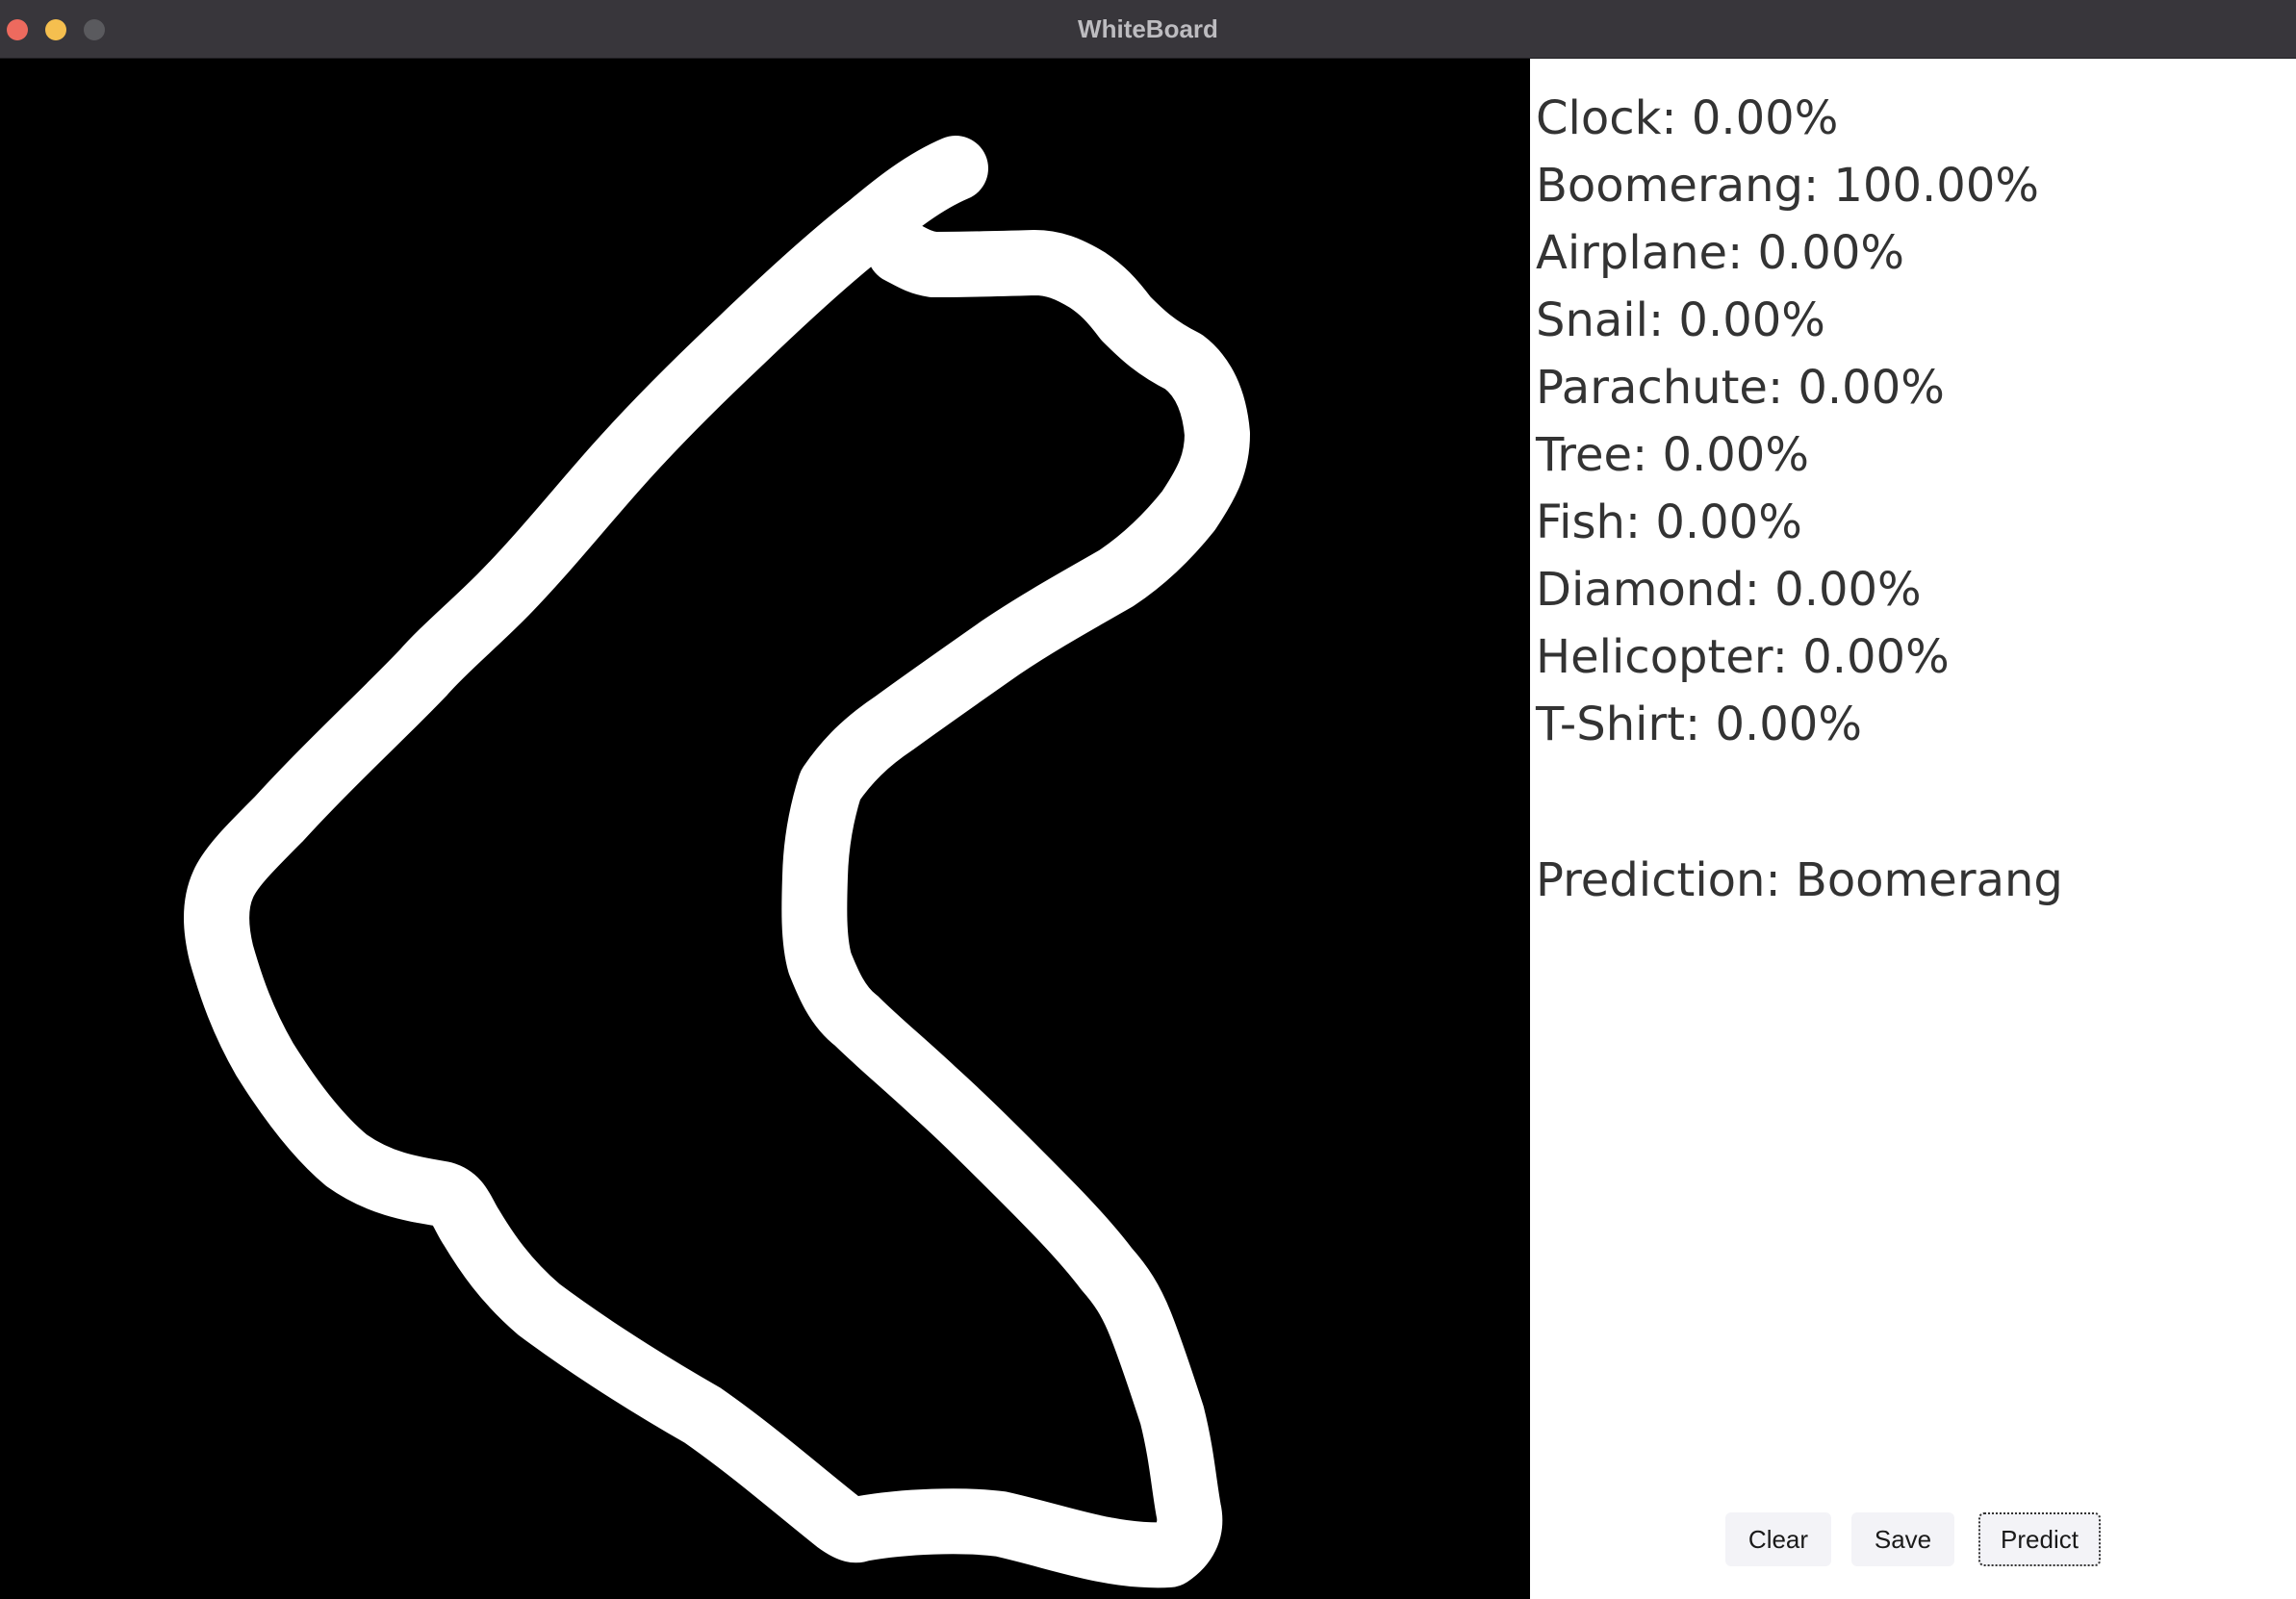 Image resolution: width=2296 pixels, height=1599 pixels. Describe the element at coordinates (1699, 724) in the screenshot. I see `probability-tshirt: T-Shirt: 0.00%` at that location.